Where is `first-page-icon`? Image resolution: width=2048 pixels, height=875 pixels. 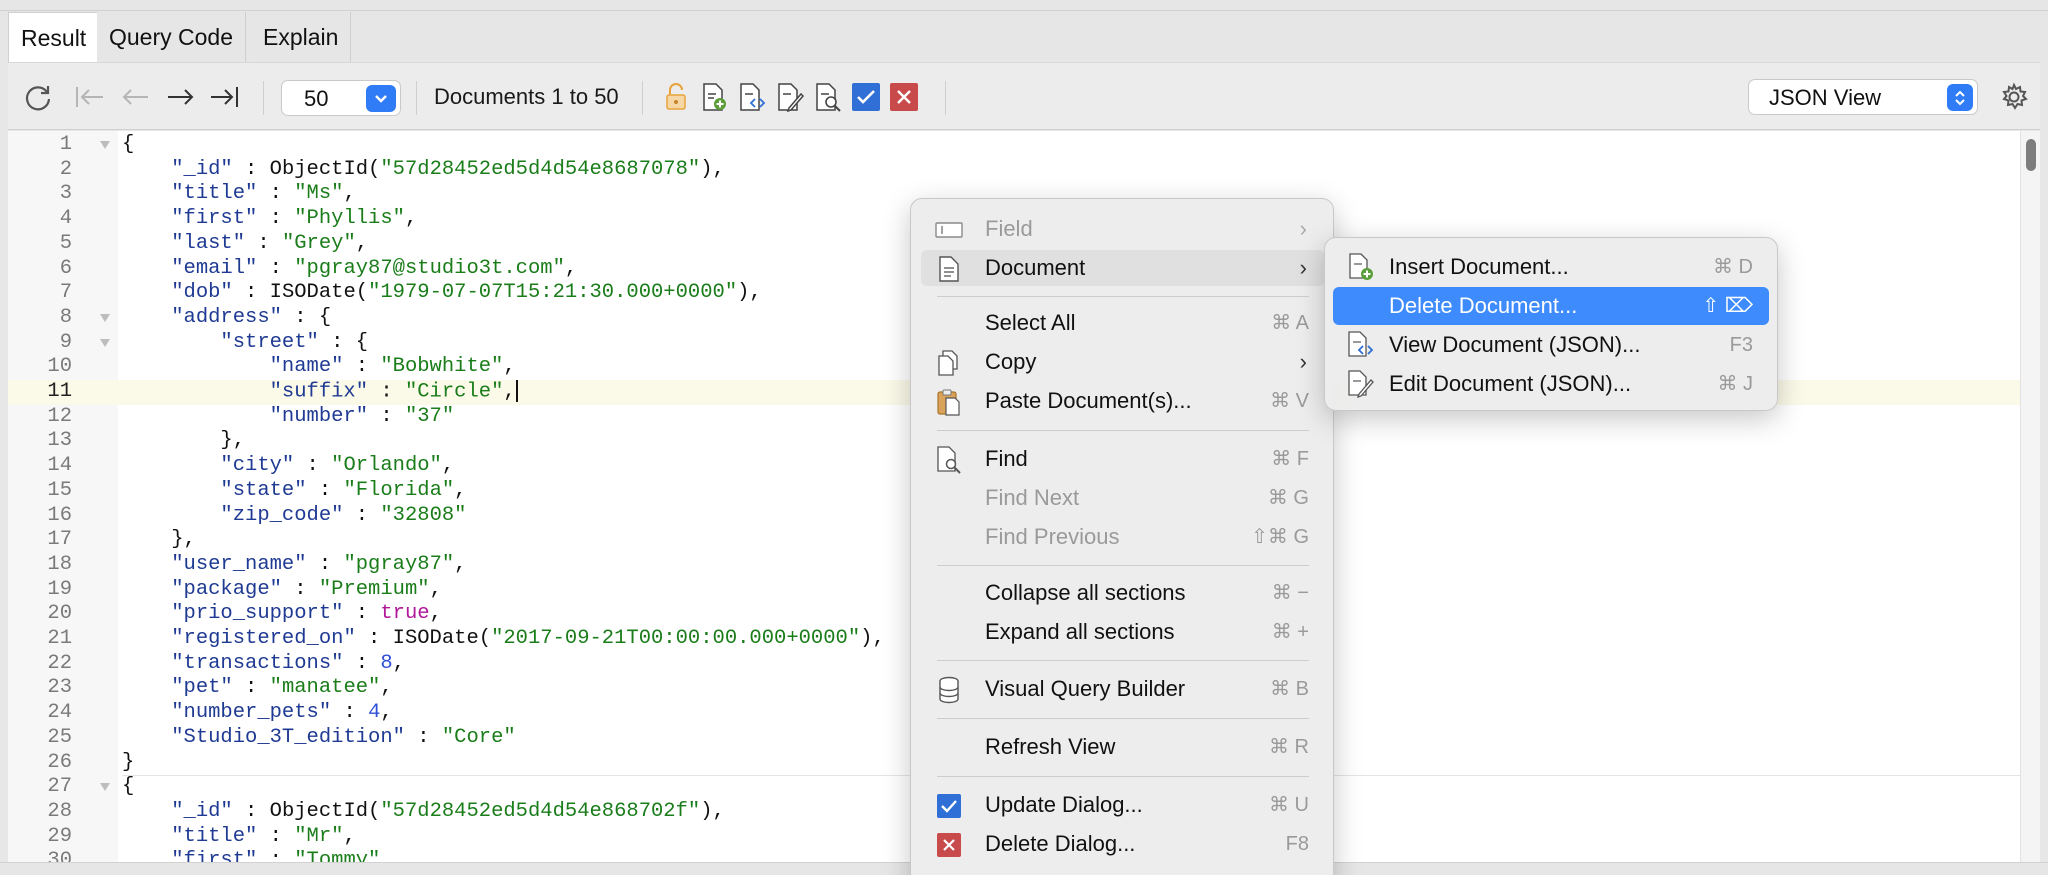
first-page-icon is located at coordinates (90, 97).